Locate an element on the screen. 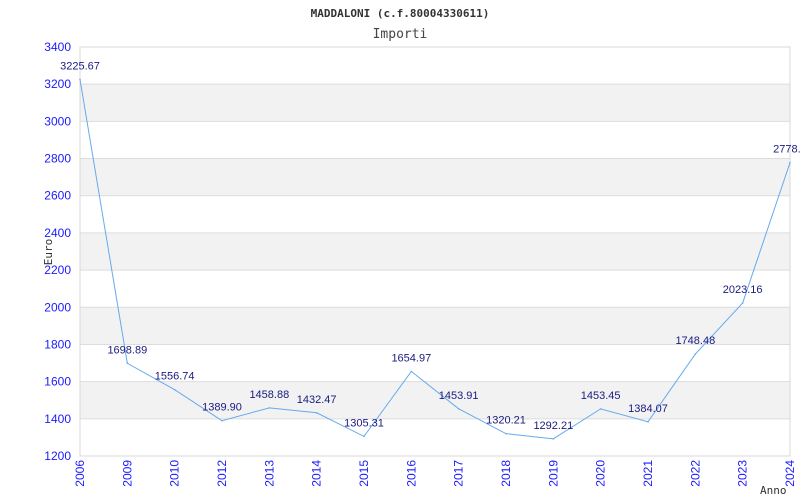 The height and width of the screenshot is (500, 800). x-tick-label: 2010 is located at coordinates (175, 473).